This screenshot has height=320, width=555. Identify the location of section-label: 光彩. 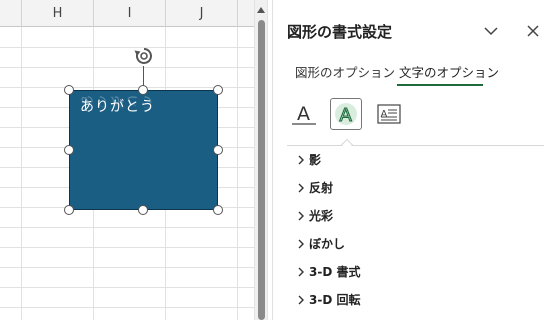
(321, 216).